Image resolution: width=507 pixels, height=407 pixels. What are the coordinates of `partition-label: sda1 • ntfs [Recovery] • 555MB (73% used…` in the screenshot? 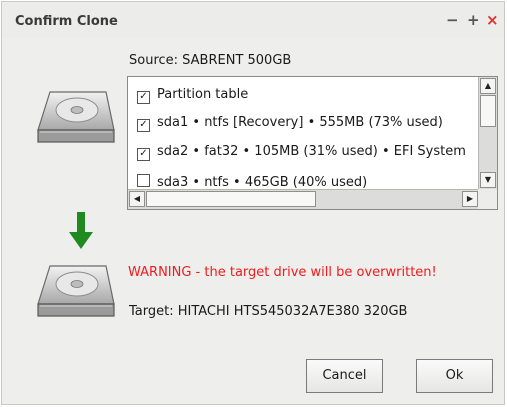 It's located at (300, 122).